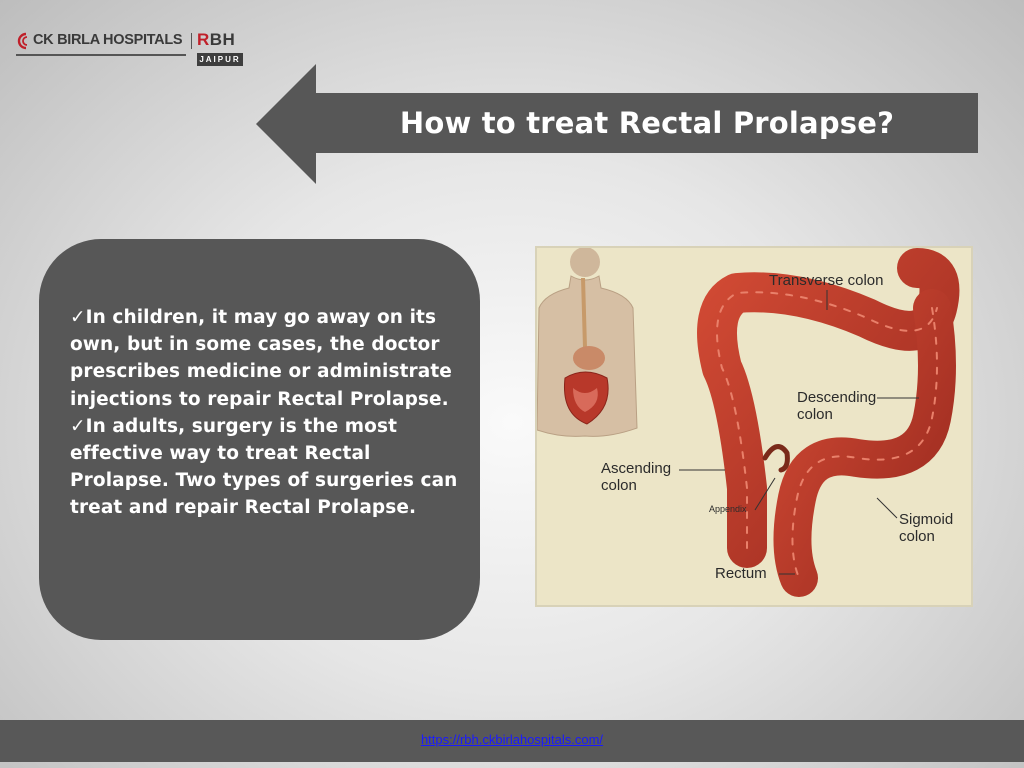 This screenshot has width=1024, height=768. What do you see at coordinates (815, 414) in the screenshot?
I see `label-descending-2: colon` at bounding box center [815, 414].